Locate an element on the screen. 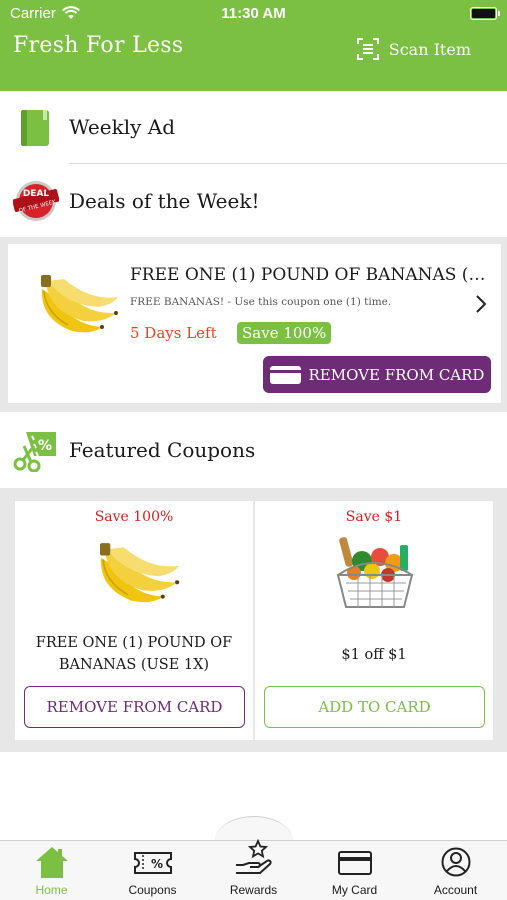 The height and width of the screenshot is (900, 507). tab-coupons-label: Coupons is located at coordinates (152, 890).